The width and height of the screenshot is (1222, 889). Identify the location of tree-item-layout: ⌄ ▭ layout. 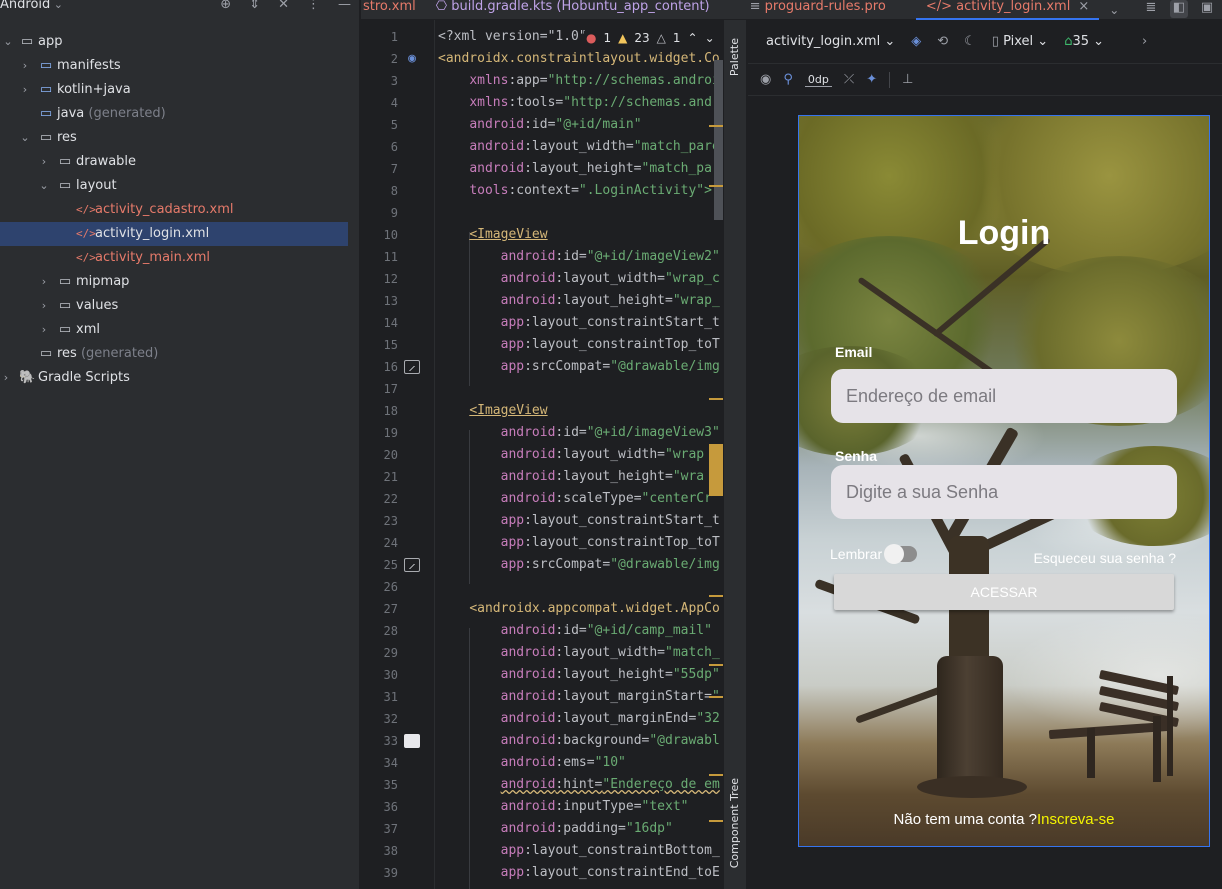
(174, 186).